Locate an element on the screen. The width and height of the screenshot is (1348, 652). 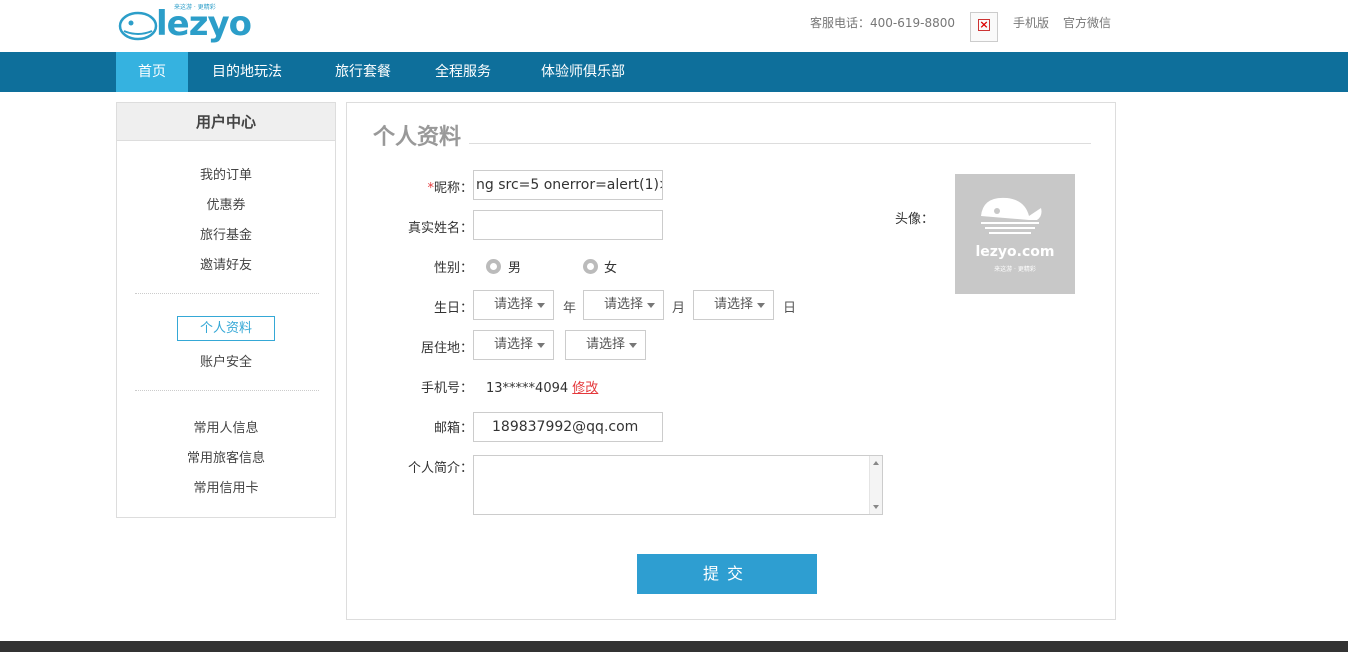
phone-row: 13*****4094 修改 is located at coordinates (542, 386).